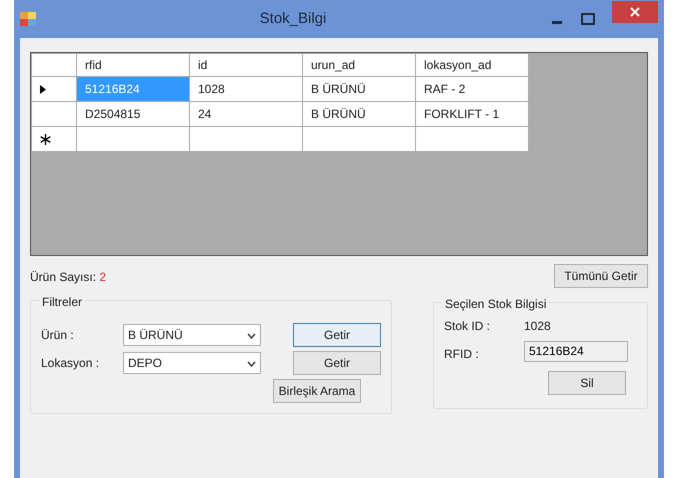 This screenshot has width=676, height=478. Describe the element at coordinates (63, 277) in the screenshot. I see `count-label: Ürün Sayısı:` at that location.